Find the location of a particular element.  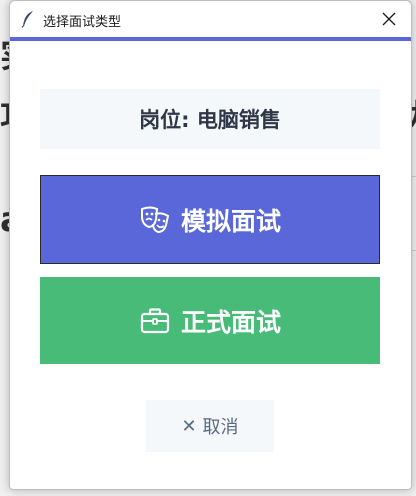

feather-icon is located at coordinates (27, 19).